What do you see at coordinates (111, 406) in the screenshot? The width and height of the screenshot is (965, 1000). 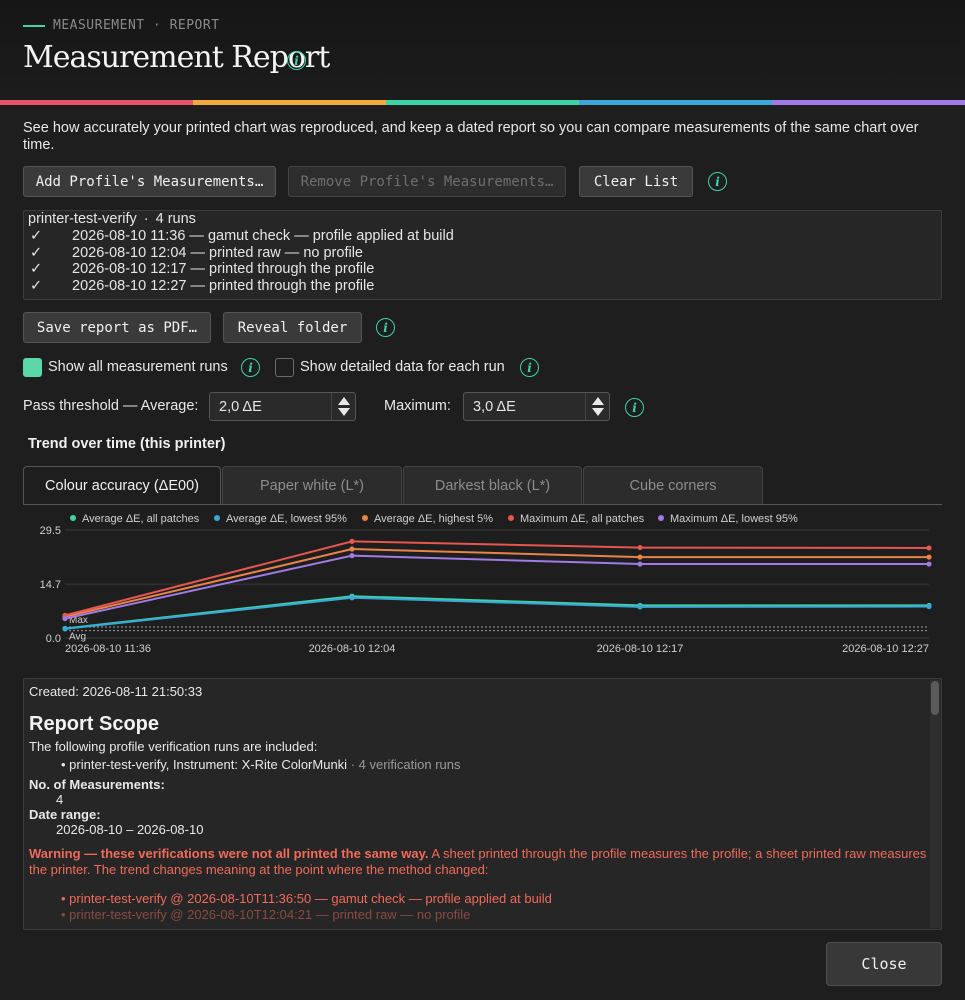 I see `average-threshold-label: Pass threshold — Average:` at bounding box center [111, 406].